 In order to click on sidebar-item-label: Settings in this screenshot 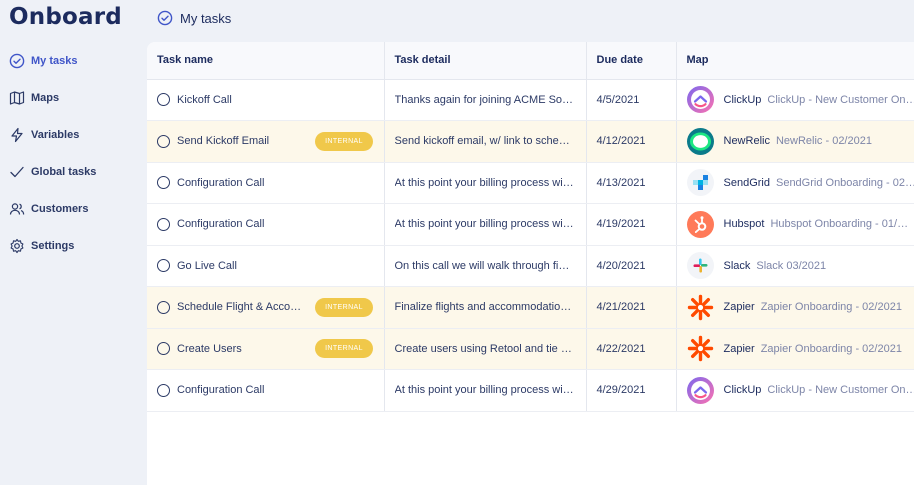, I will do `click(53, 245)`.